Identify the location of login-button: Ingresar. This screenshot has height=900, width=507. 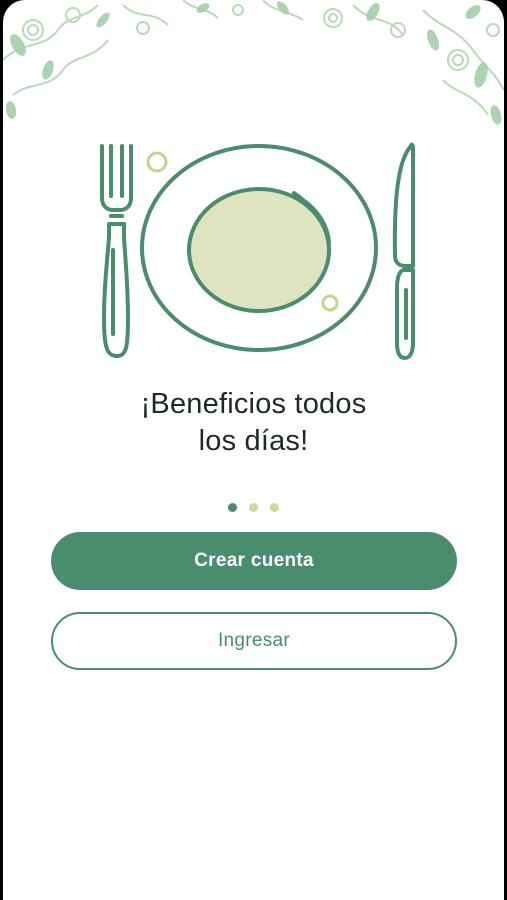
(254, 641).